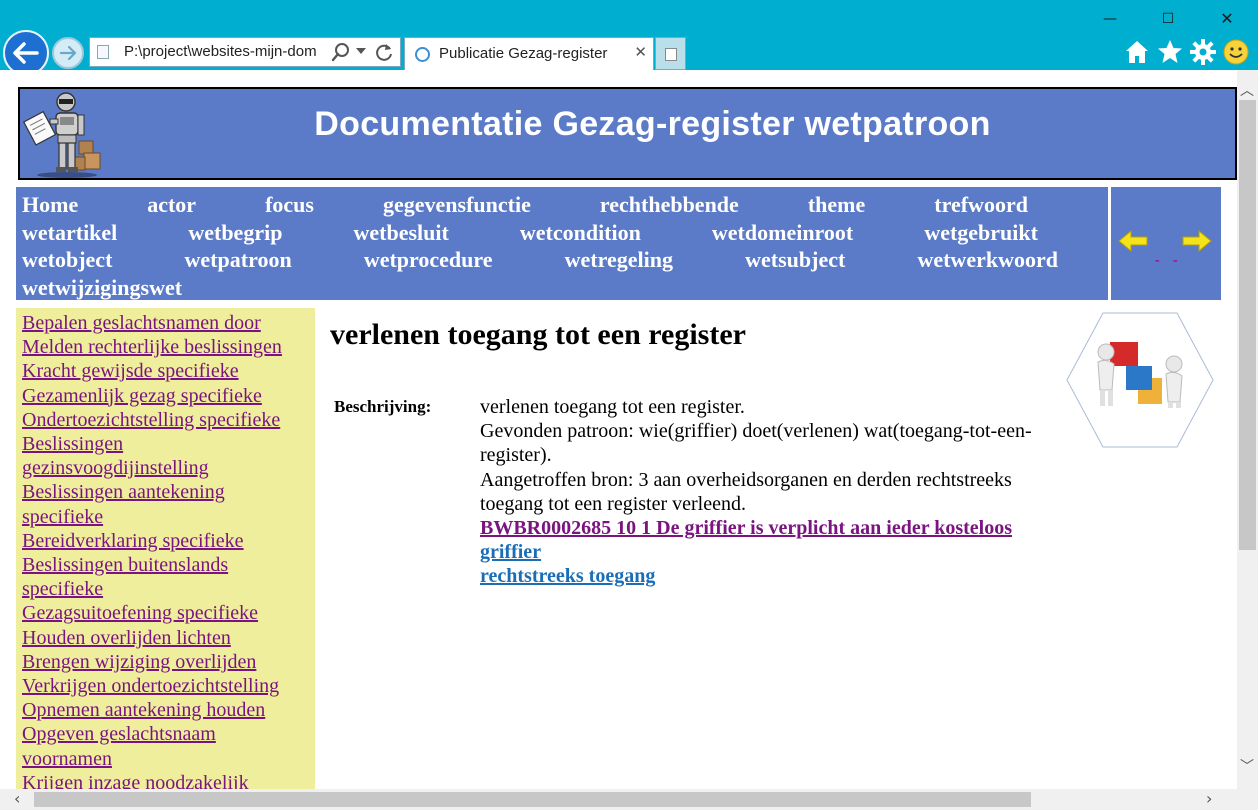  Describe the element at coordinates (1247, 325) in the screenshot. I see `vertical-scroll-thumb` at that location.